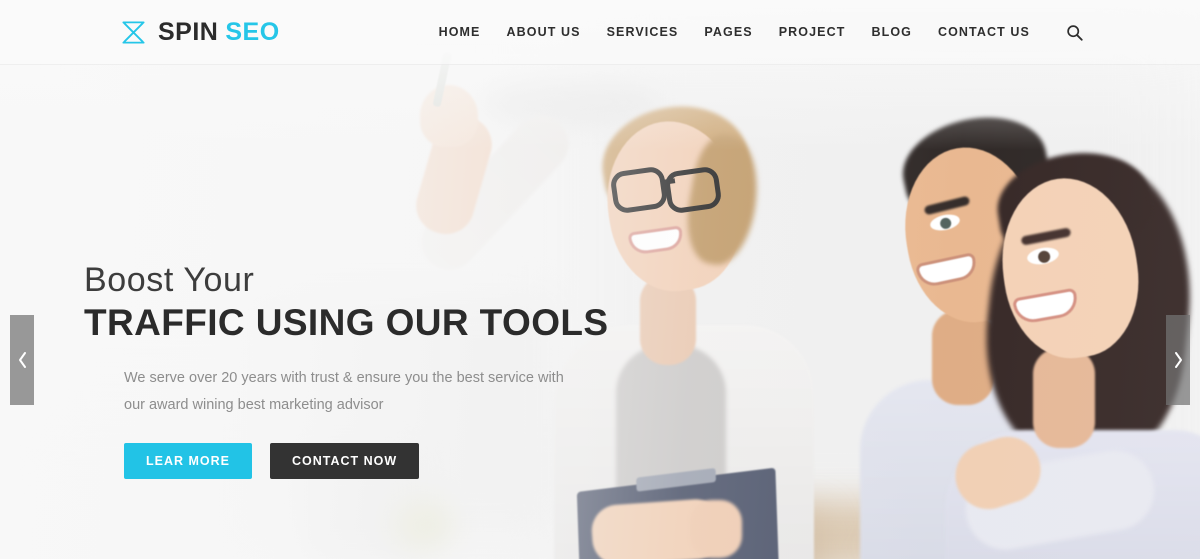  I want to click on chevron-right-icon, so click(1178, 360).